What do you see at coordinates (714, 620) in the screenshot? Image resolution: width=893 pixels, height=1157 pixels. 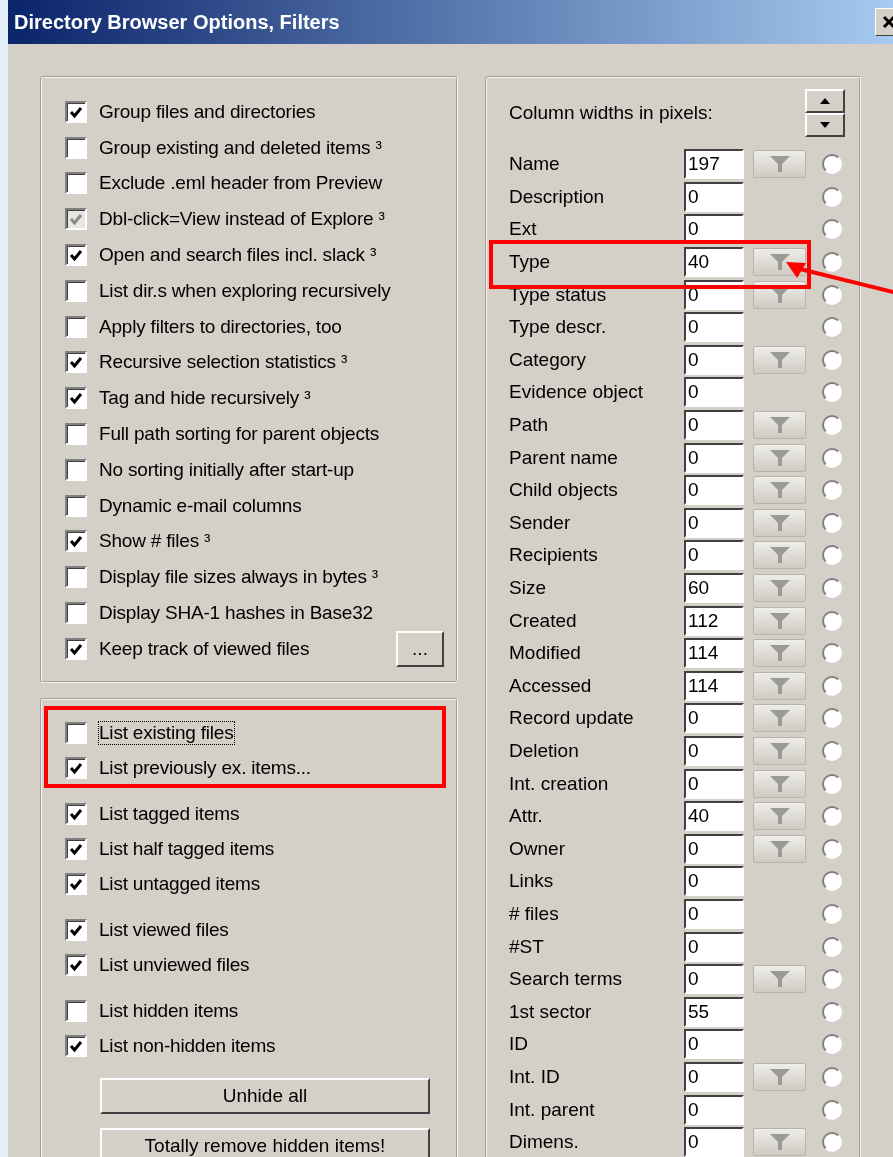 I see `width-field: 112` at bounding box center [714, 620].